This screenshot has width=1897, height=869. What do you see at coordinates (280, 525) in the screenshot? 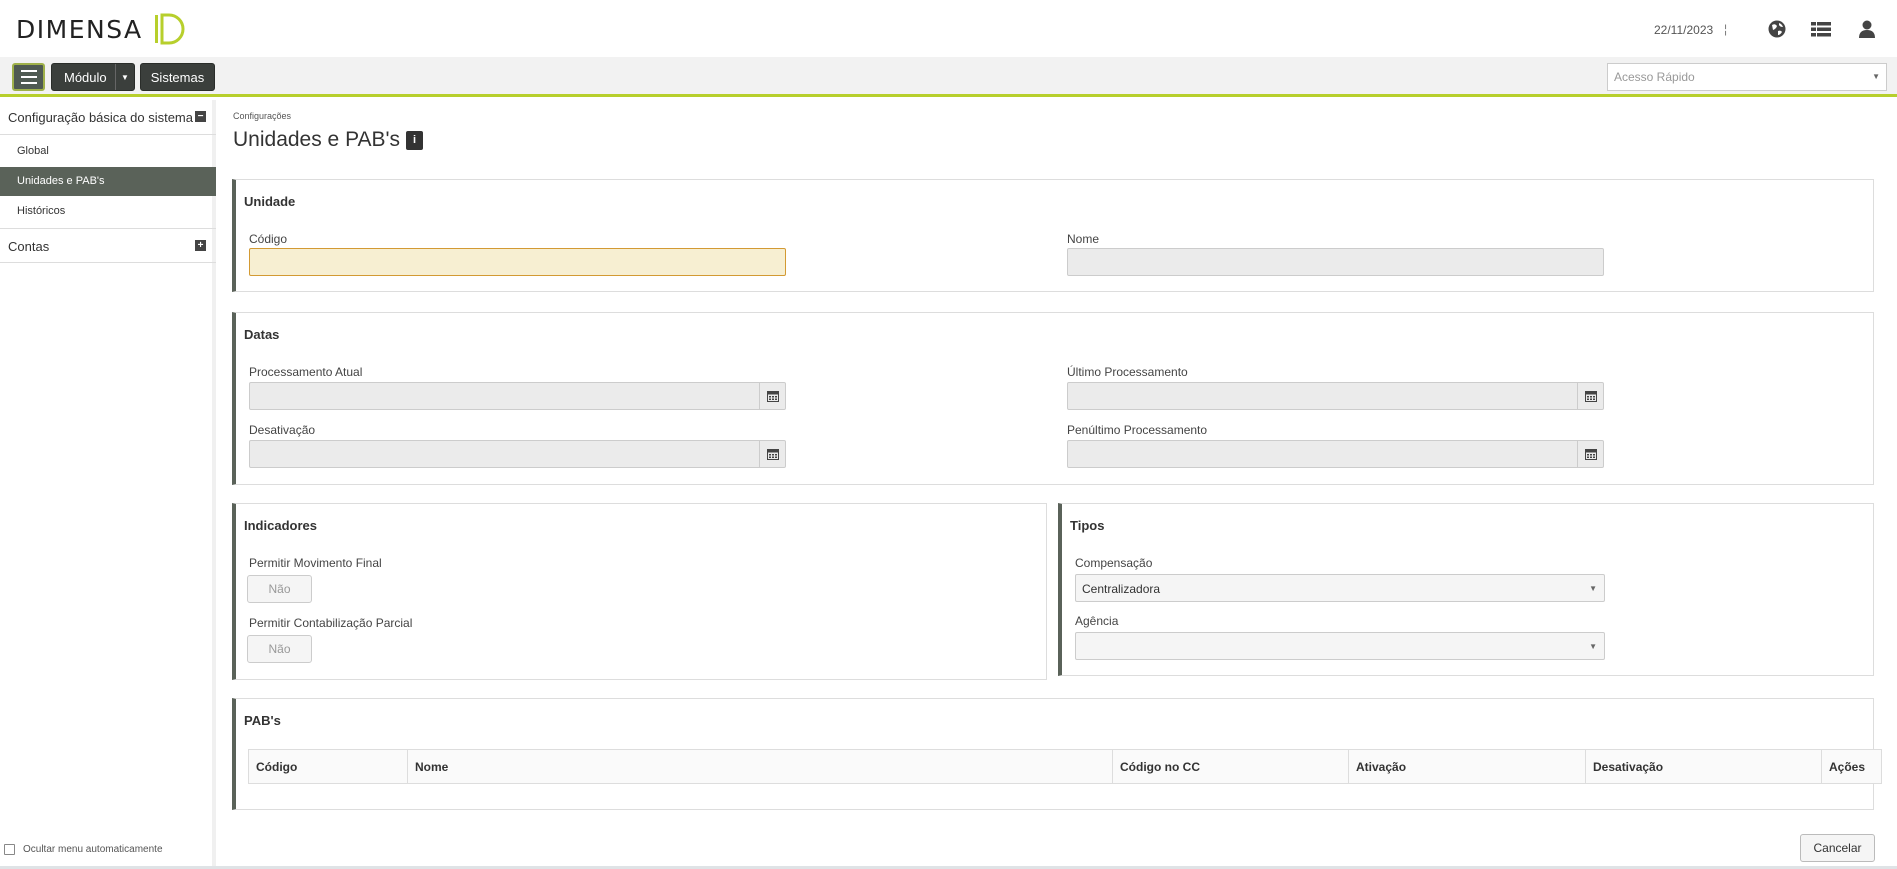
I see `panel-title: Indicadores` at bounding box center [280, 525].